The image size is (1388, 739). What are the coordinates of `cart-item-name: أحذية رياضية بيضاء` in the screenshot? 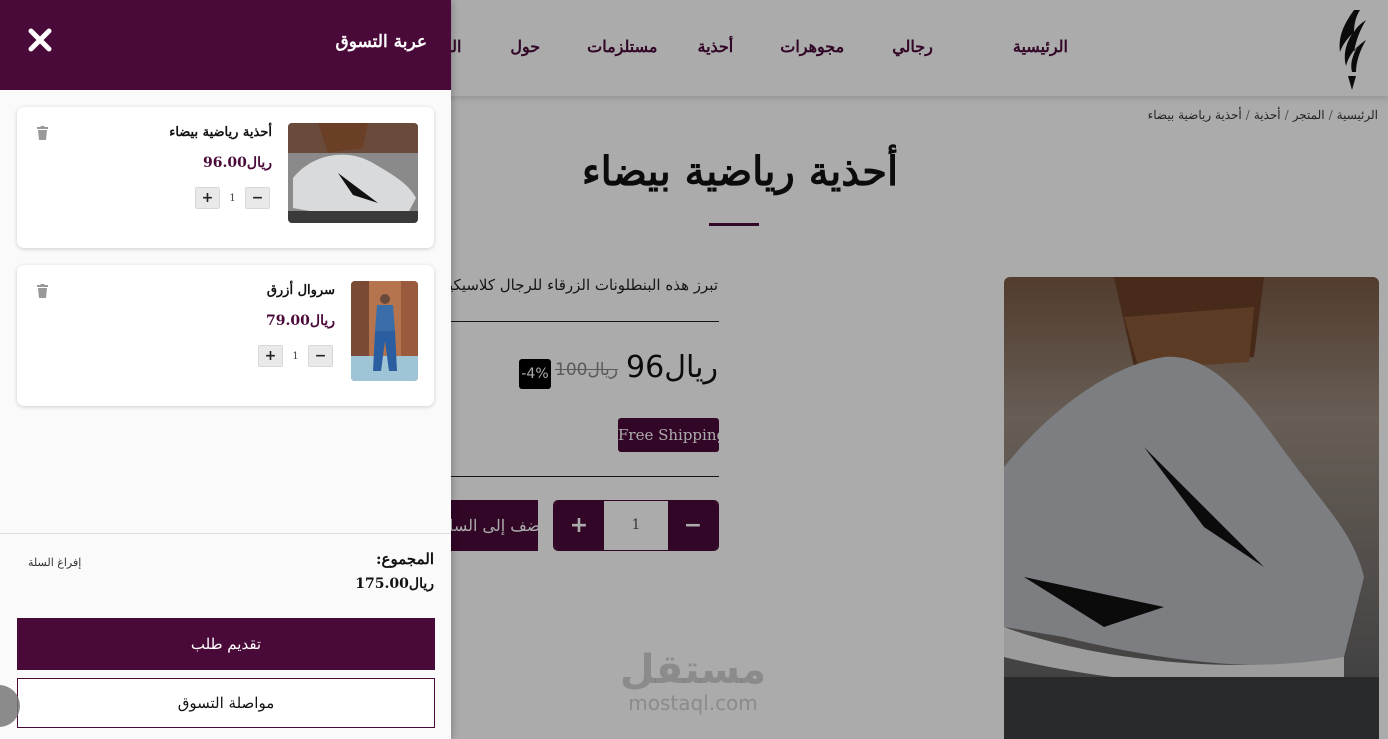 It's located at (220, 132).